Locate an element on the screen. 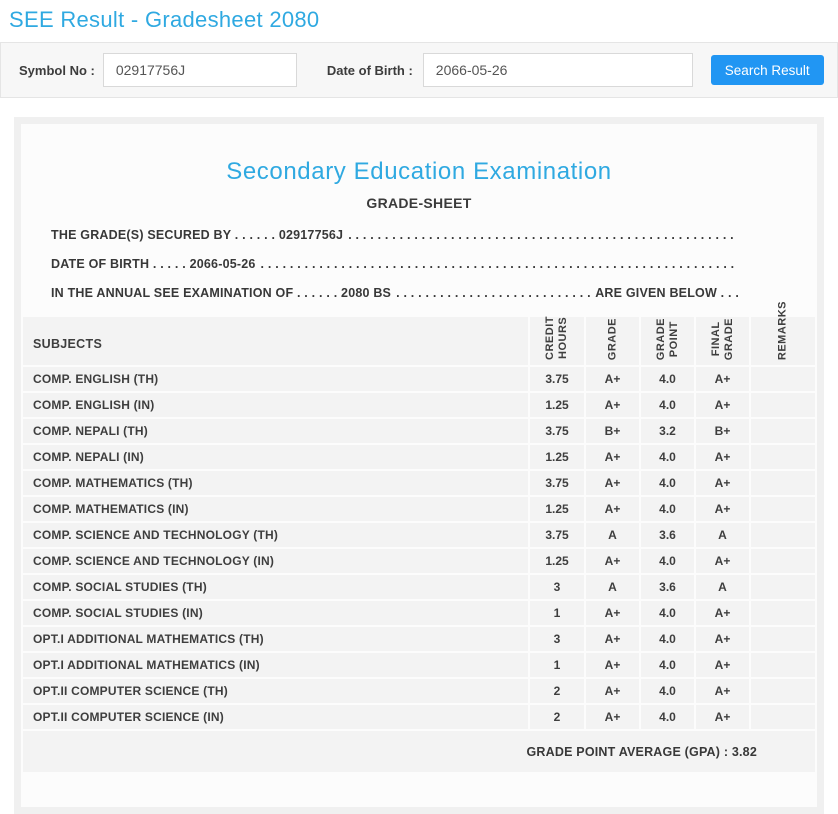 This screenshot has width=838, height=814. subject-cell: OPT.I ADDITIONAL MATHEMATICS (IN) is located at coordinates (275, 665).